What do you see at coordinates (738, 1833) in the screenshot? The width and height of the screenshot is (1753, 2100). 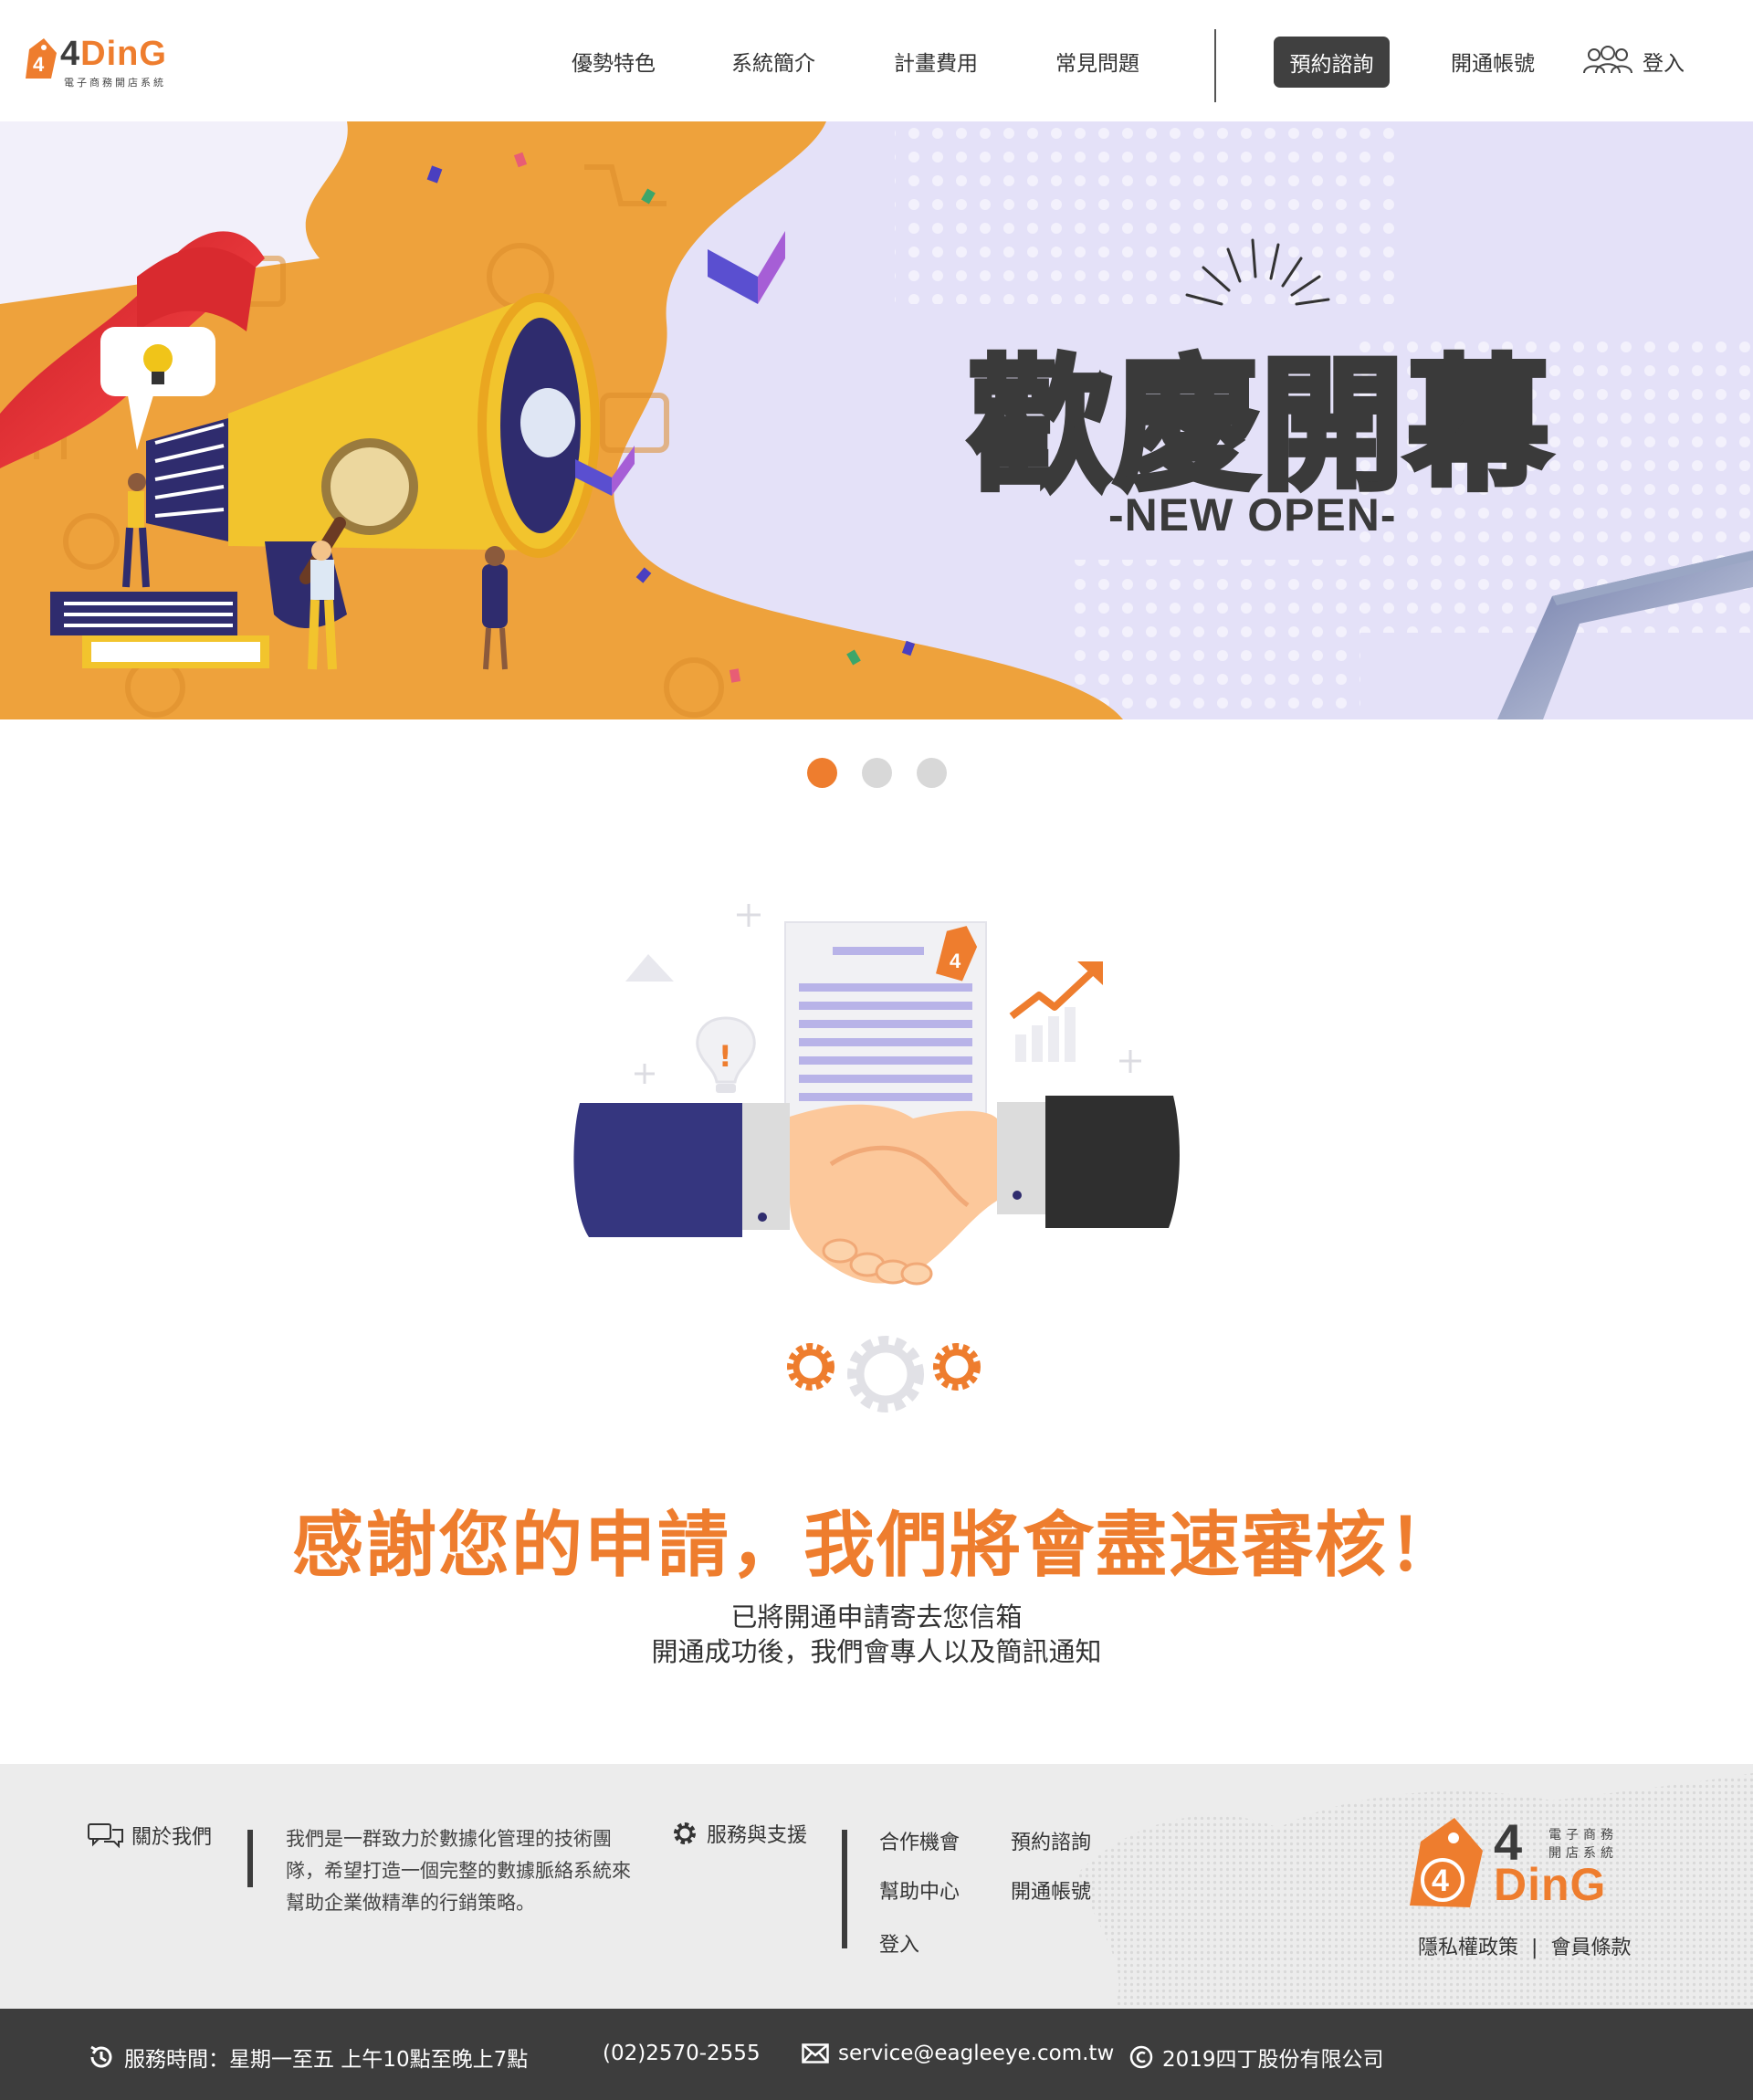 I see `support-heading: 服務與支援` at bounding box center [738, 1833].